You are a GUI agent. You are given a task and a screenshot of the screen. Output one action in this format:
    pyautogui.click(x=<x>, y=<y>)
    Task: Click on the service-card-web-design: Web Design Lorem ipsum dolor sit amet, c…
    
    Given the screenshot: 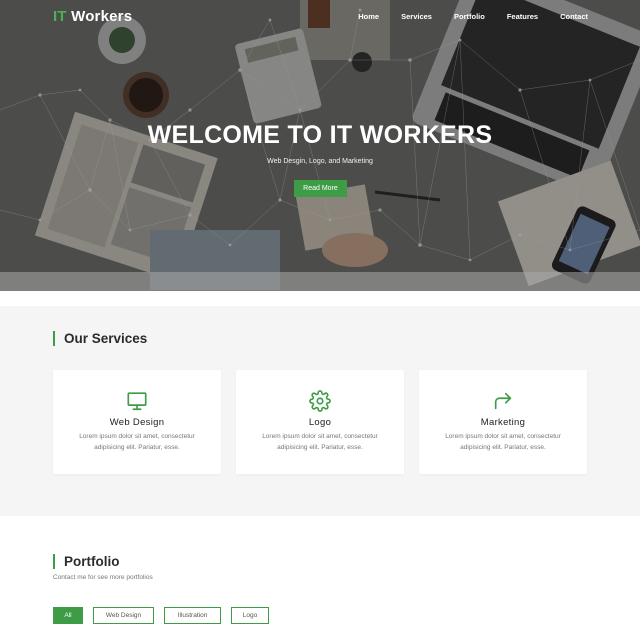 What is the action you would take?
    pyautogui.click(x=137, y=422)
    